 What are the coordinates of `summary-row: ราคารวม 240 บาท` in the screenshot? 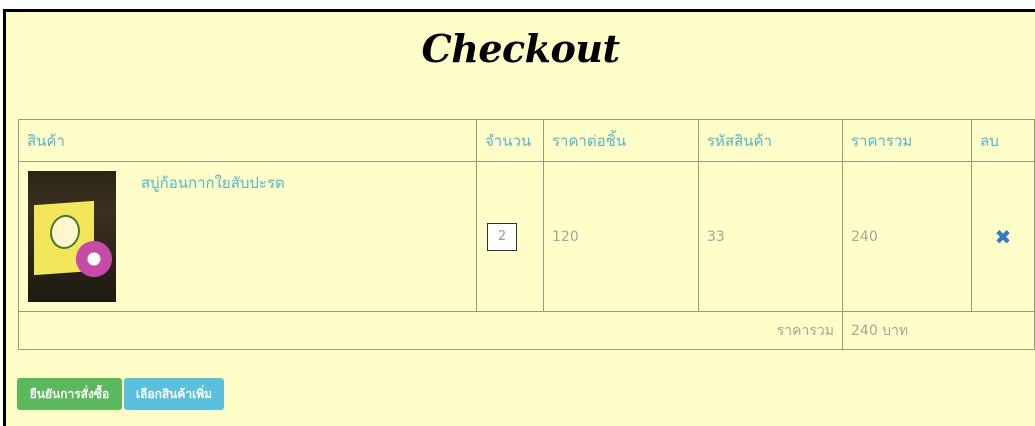 It's located at (526, 330).